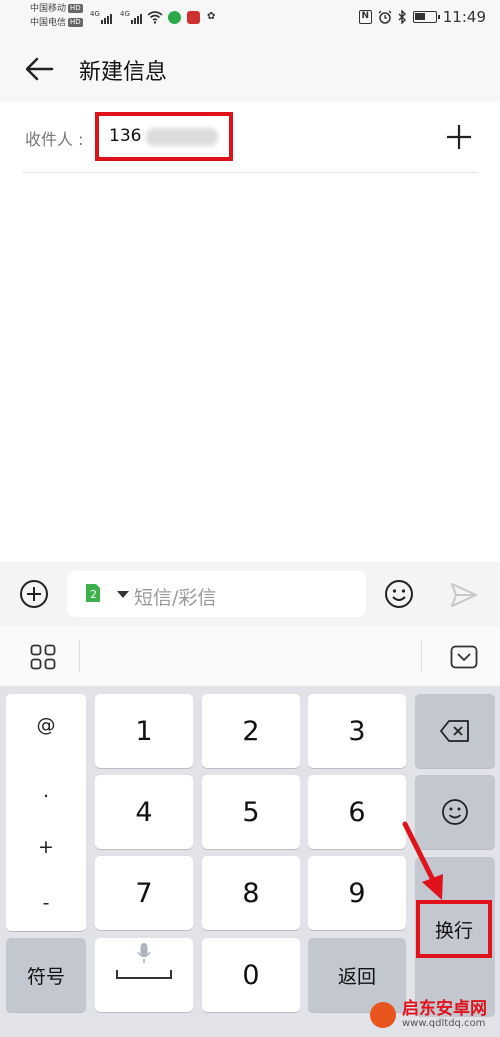 This screenshot has height=1037, width=500. Describe the element at coordinates (54, 139) in the screenshot. I see `recipient-label: 收件人 :` at that location.